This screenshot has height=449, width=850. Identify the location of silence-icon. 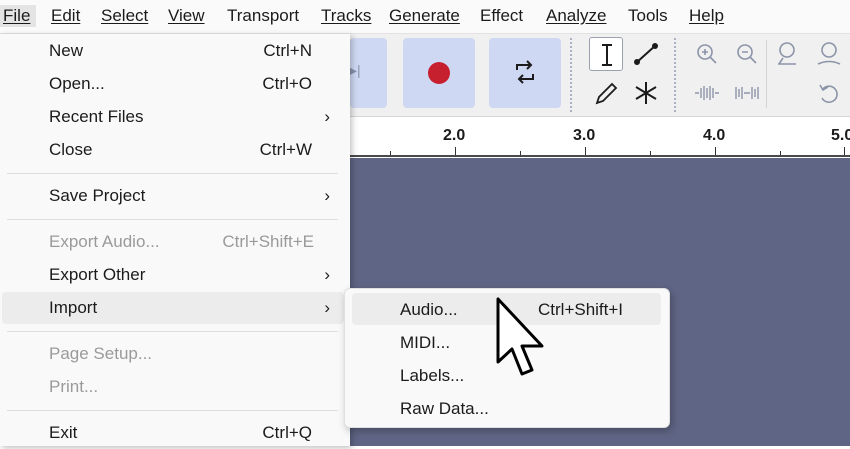
(747, 93).